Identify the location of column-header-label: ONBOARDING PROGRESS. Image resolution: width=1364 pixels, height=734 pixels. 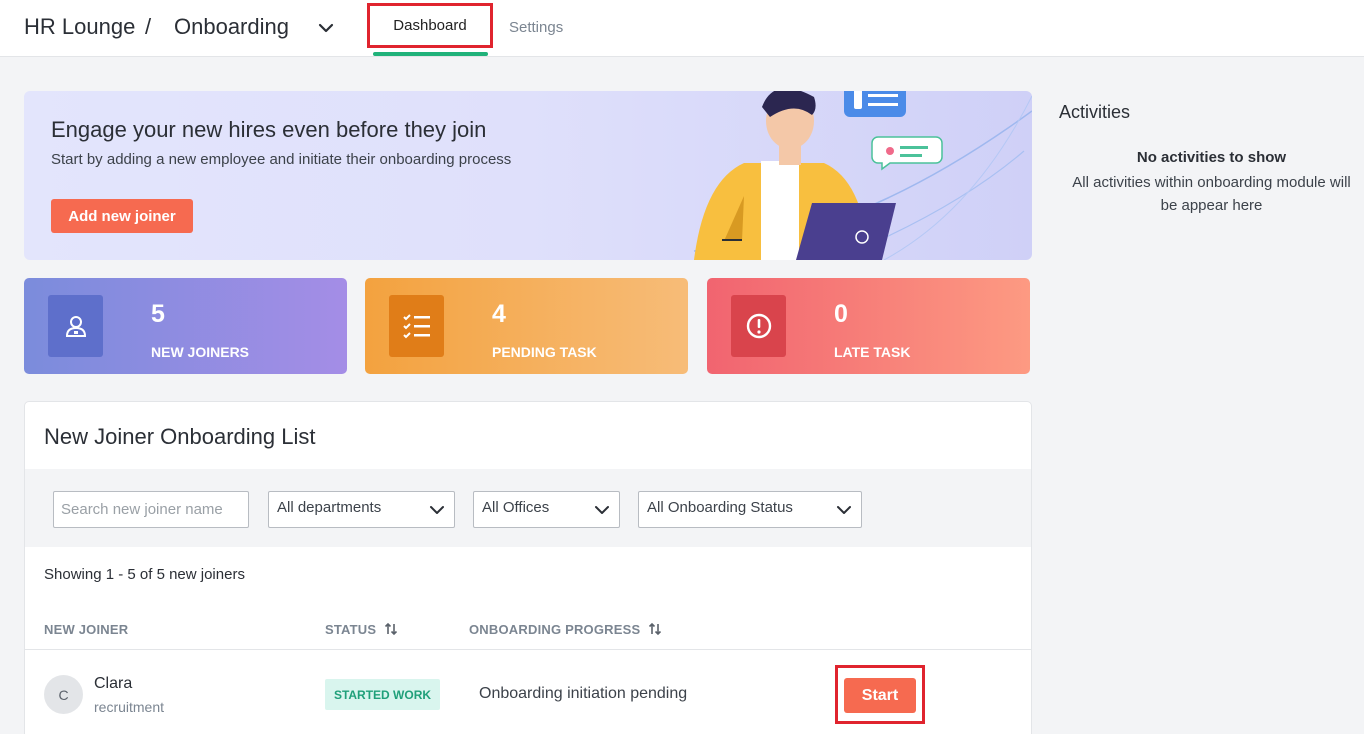
(555, 629).